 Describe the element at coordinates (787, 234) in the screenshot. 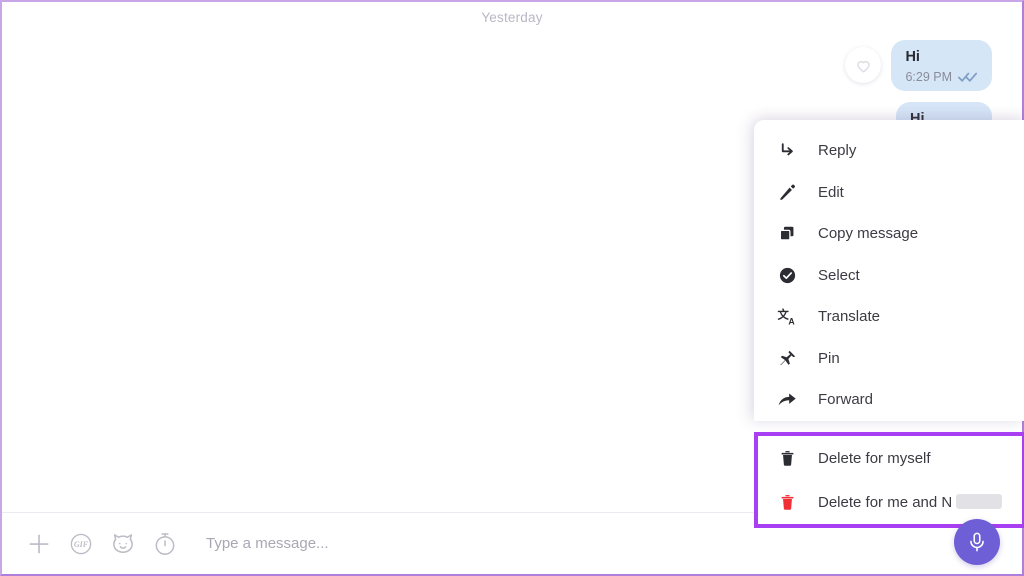

I see `copy-icon` at that location.